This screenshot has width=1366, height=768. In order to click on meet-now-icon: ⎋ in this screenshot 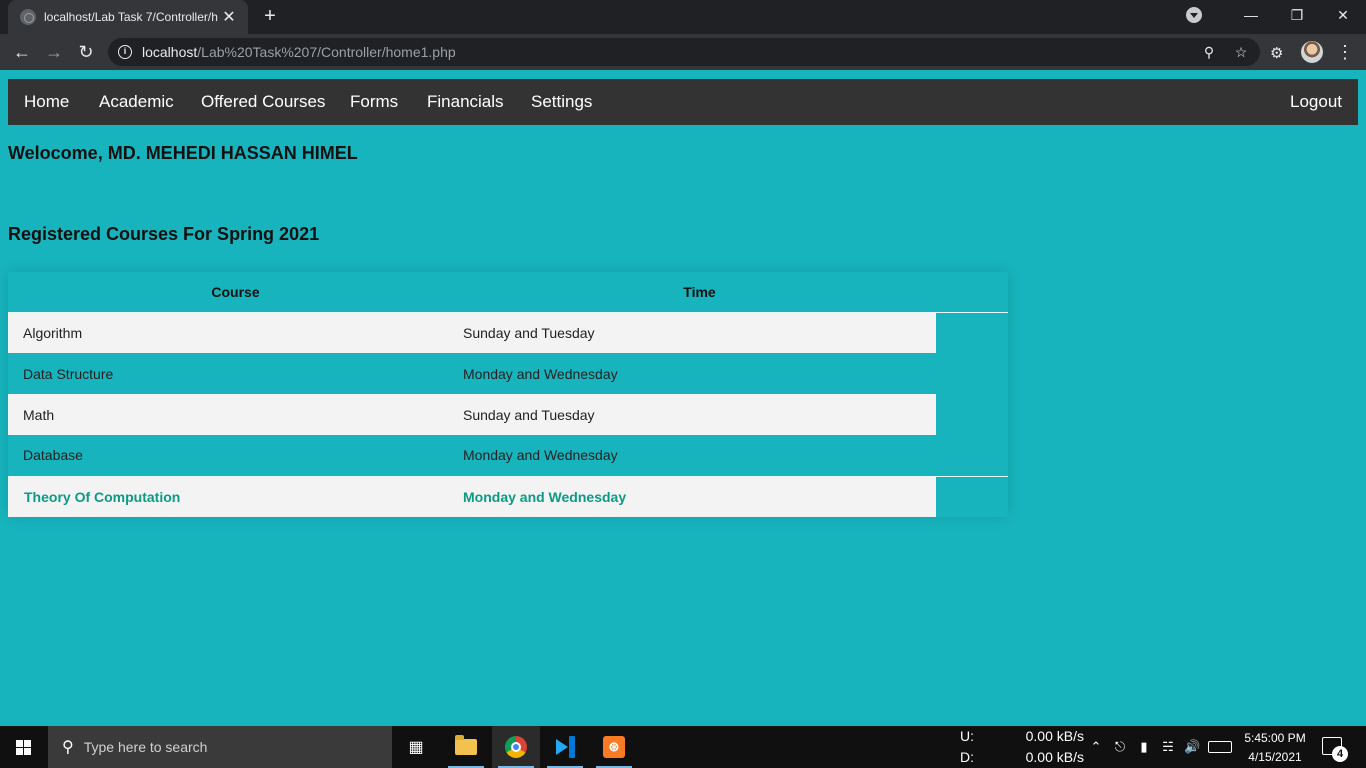, I will do `click(1120, 747)`.